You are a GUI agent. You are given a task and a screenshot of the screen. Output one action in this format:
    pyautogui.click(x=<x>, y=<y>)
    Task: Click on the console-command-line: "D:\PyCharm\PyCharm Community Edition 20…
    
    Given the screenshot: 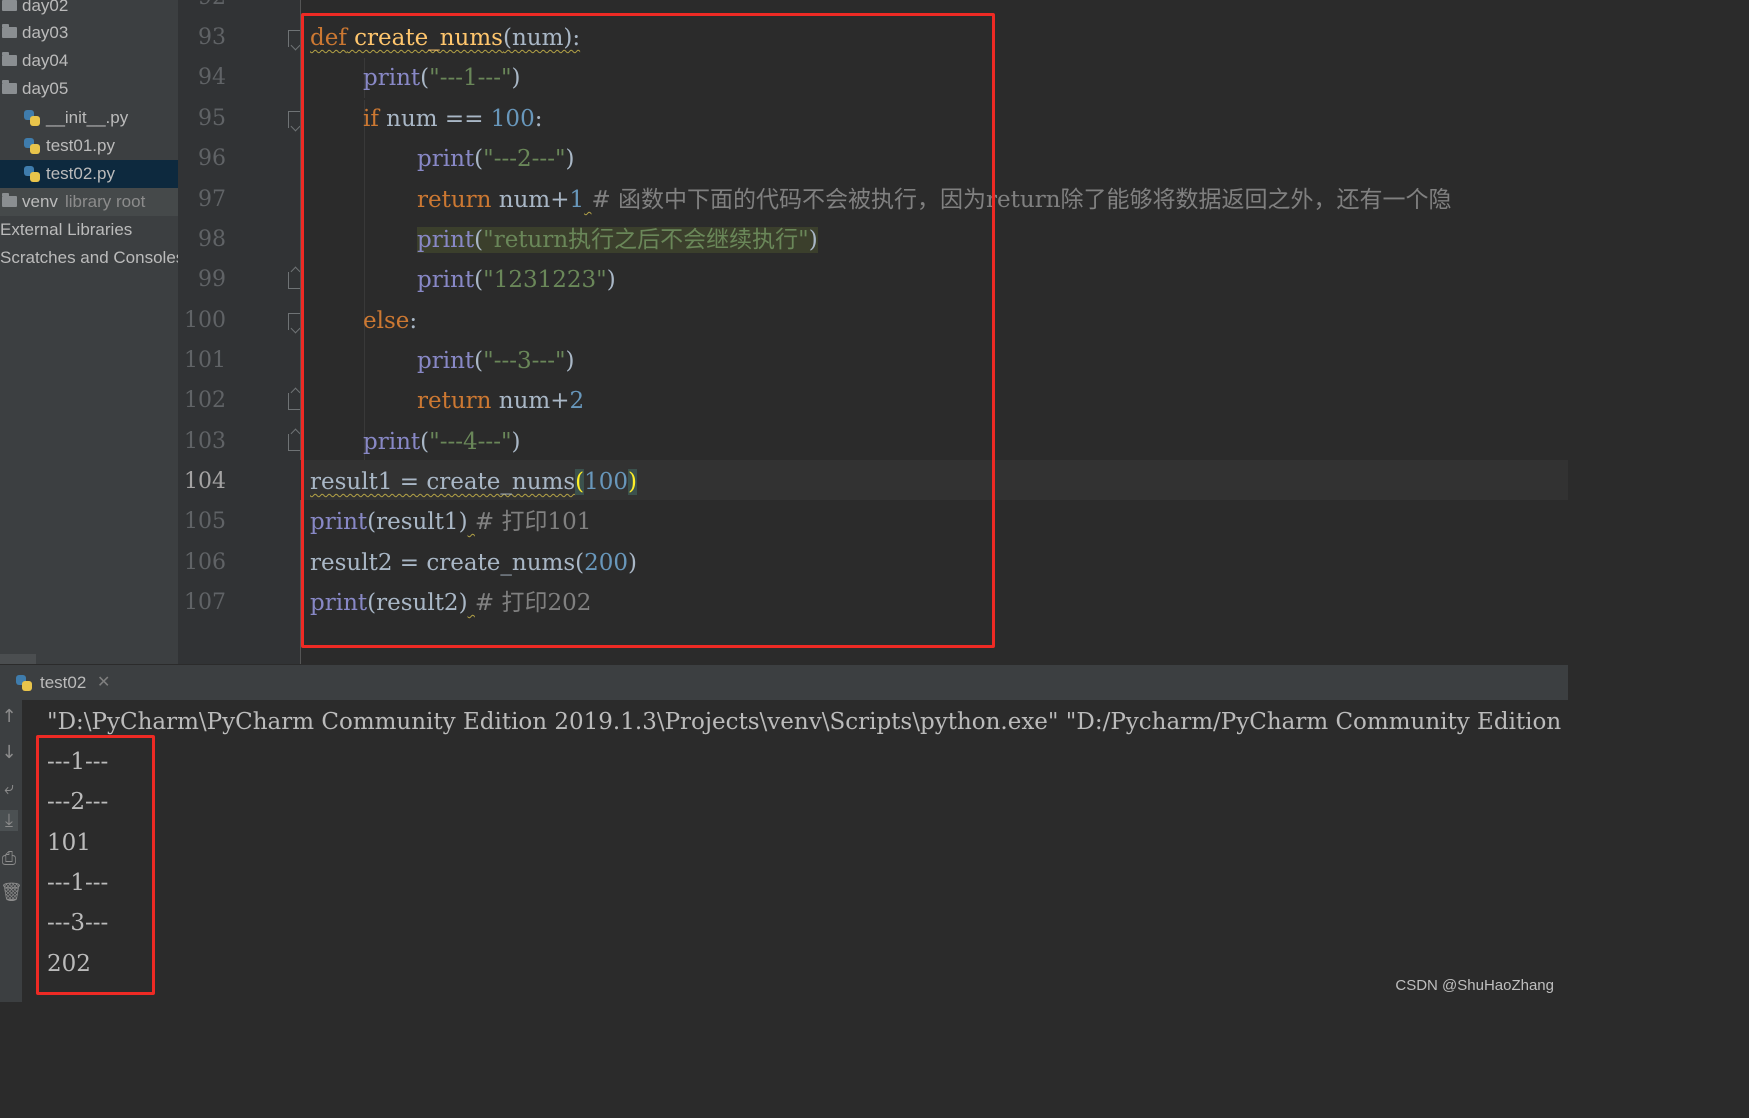 What is the action you would take?
    pyautogui.click(x=804, y=722)
    